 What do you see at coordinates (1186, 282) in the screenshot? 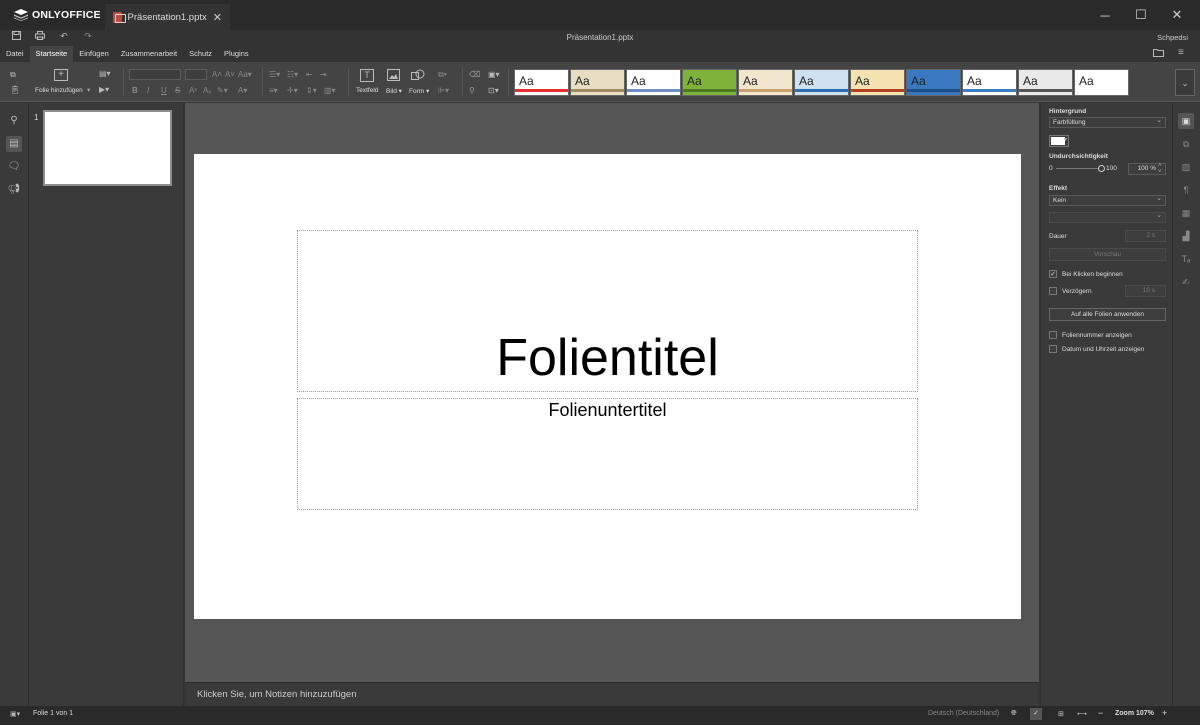
I see `signature-settings-icon: ✍︎` at bounding box center [1186, 282].